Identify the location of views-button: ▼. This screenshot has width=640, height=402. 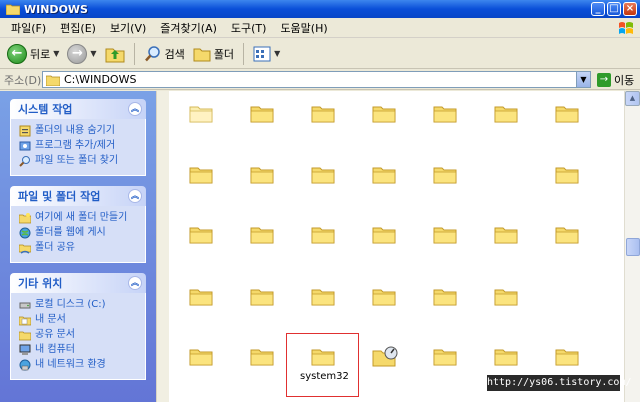
(266, 54).